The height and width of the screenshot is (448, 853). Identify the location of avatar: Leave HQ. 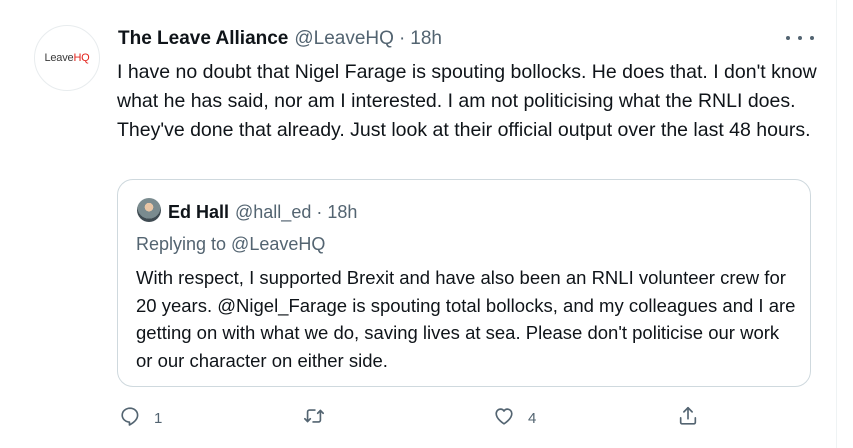
(67, 58).